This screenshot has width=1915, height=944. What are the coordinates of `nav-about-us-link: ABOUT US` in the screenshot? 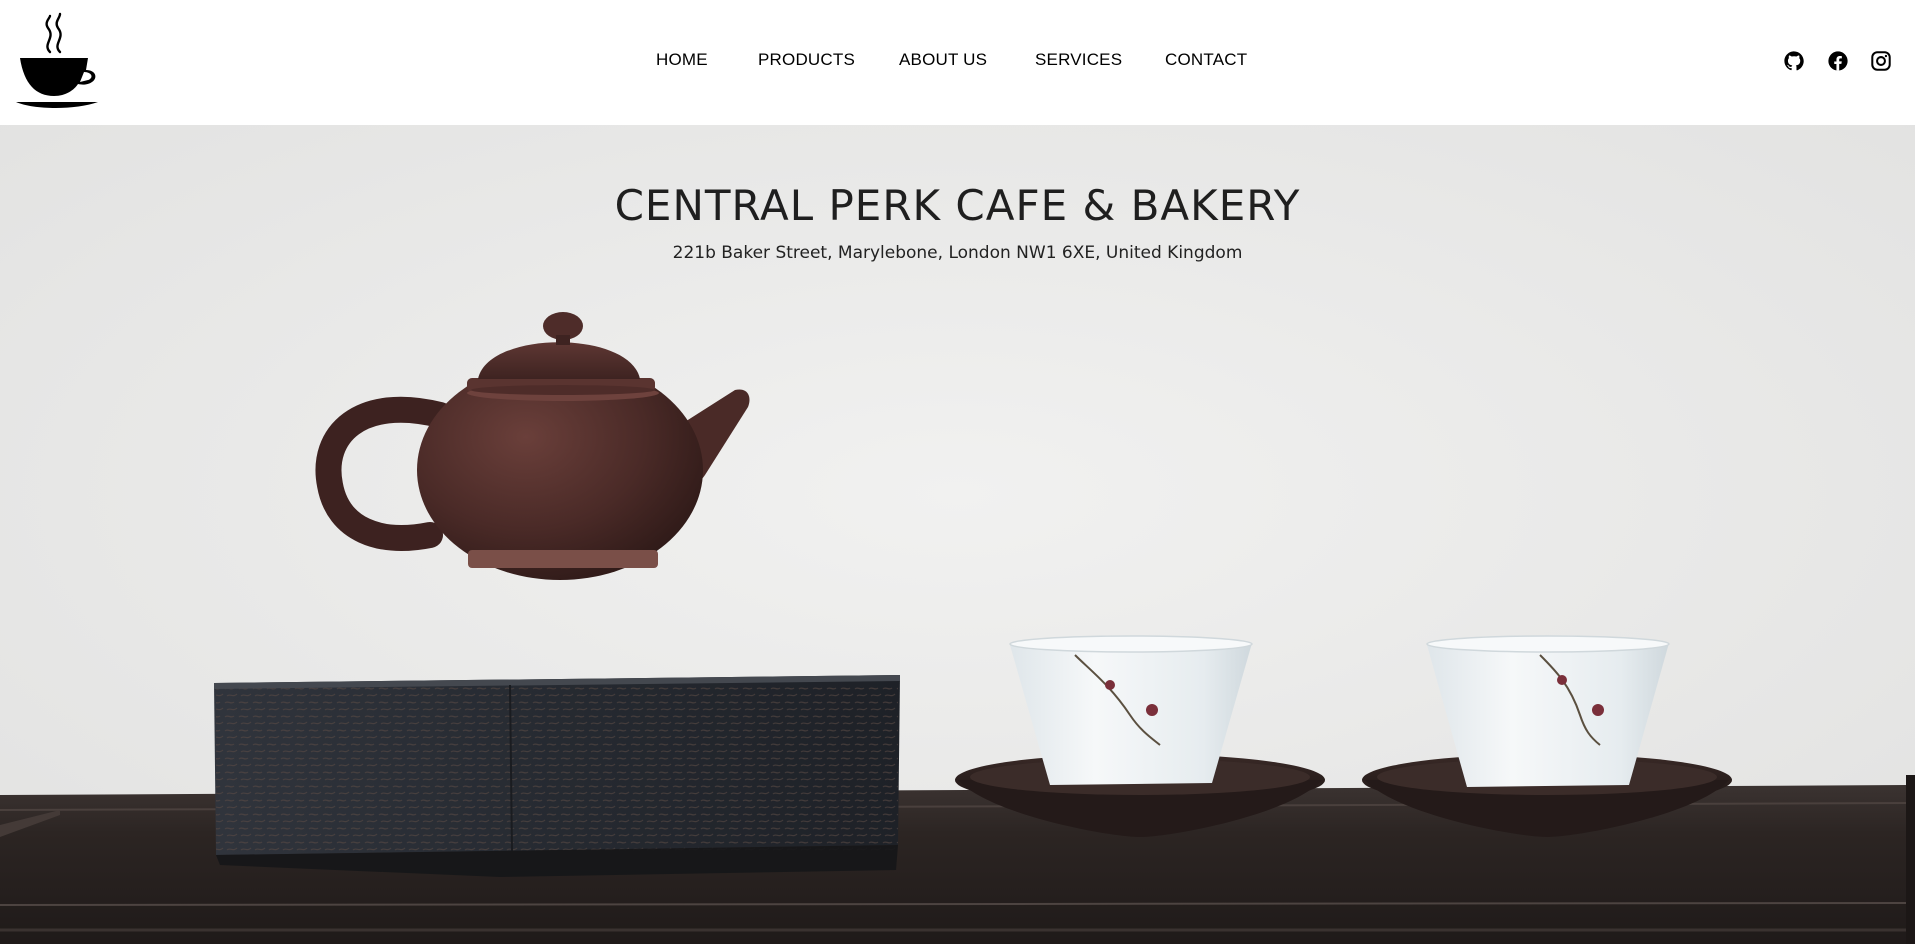 It's located at (943, 60).